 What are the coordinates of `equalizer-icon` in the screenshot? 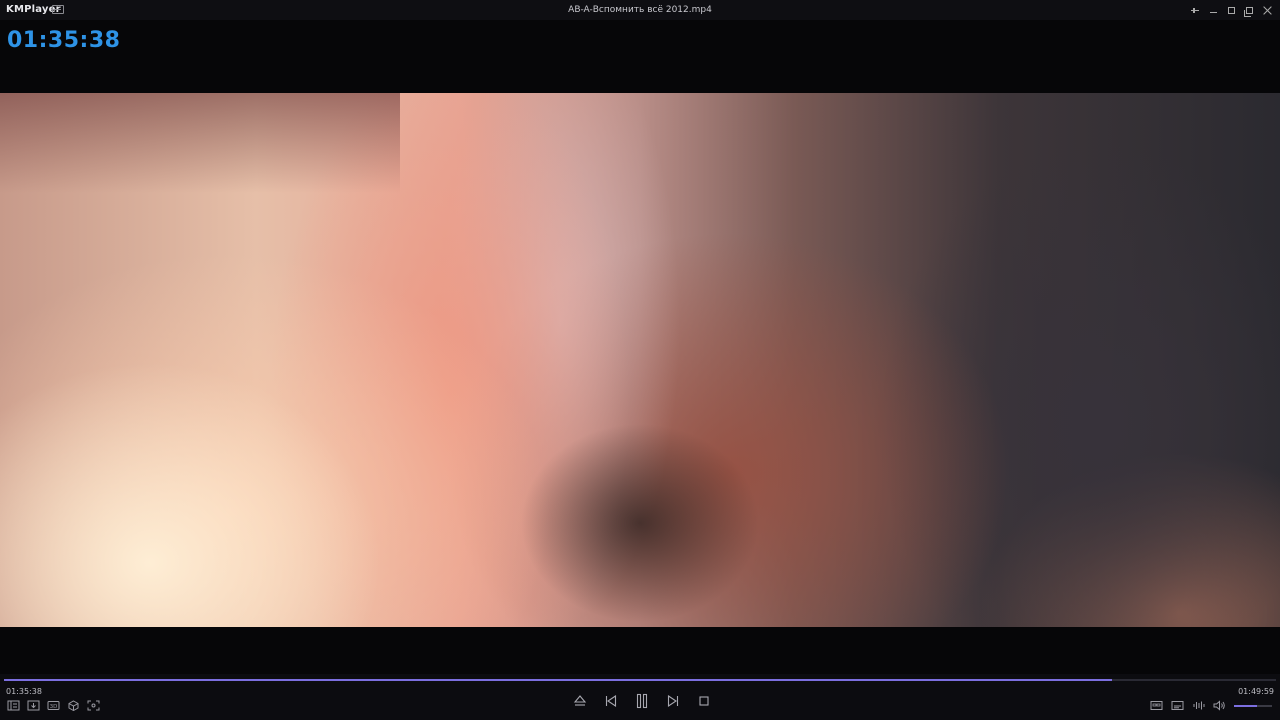 It's located at (1198, 705).